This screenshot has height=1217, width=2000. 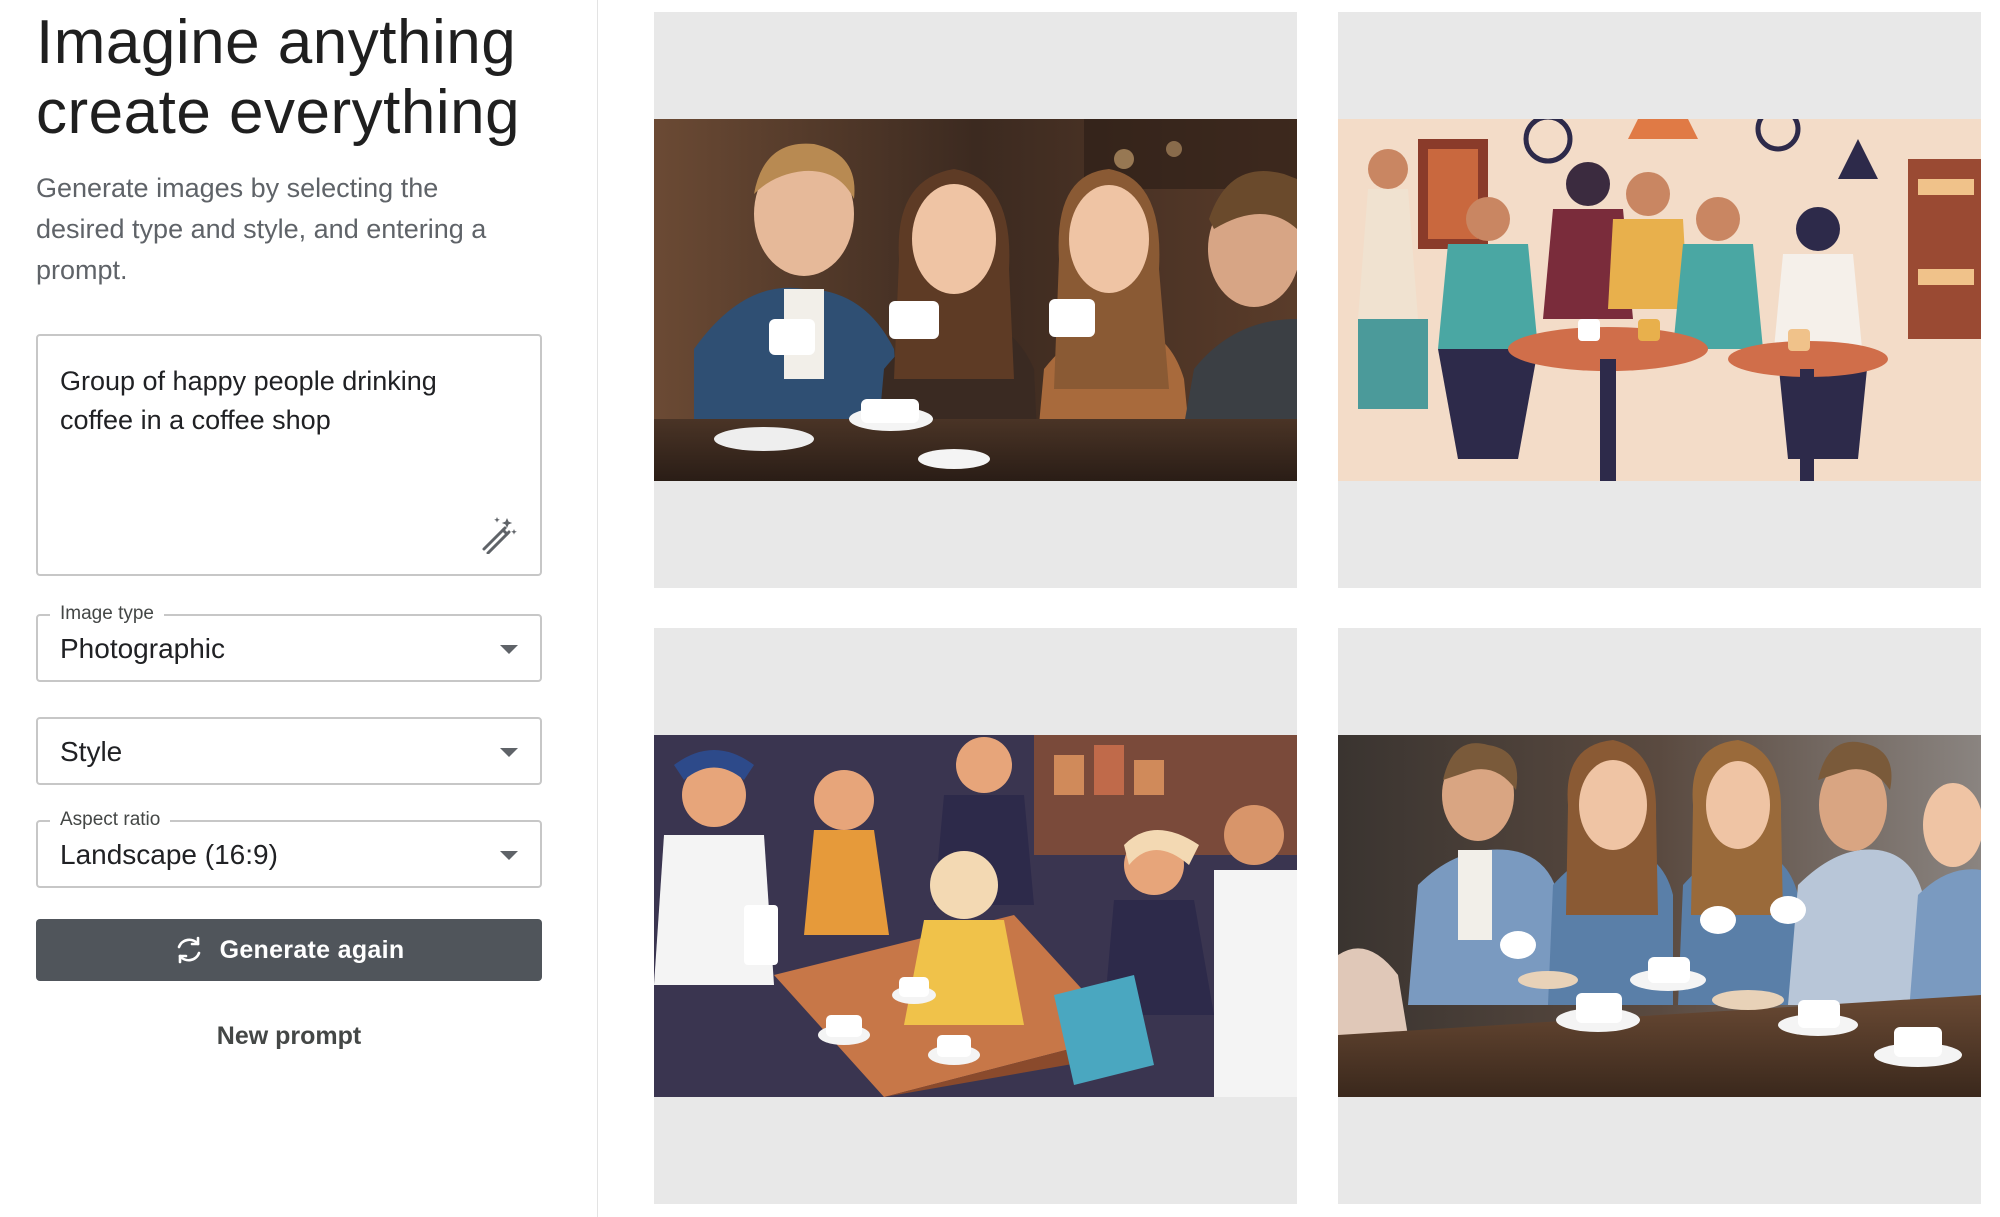 I want to click on refresh-icon, so click(x=188, y=950).